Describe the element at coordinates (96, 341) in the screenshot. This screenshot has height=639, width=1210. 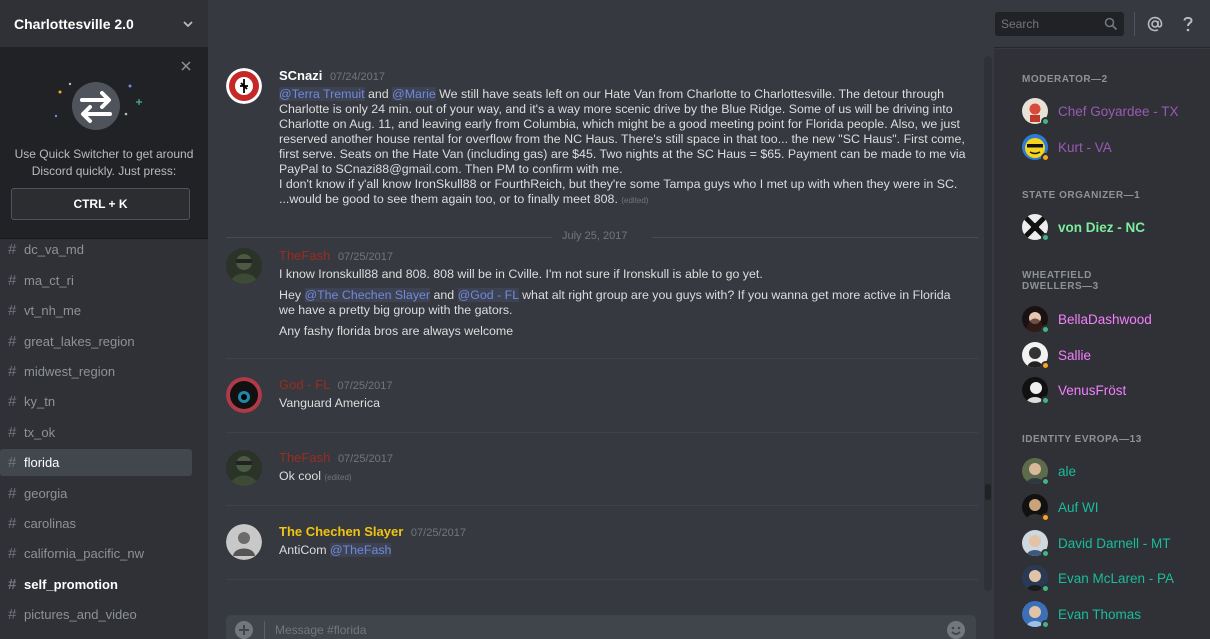
I see `channel-great-lakes-region: # great_lakes_region` at that location.